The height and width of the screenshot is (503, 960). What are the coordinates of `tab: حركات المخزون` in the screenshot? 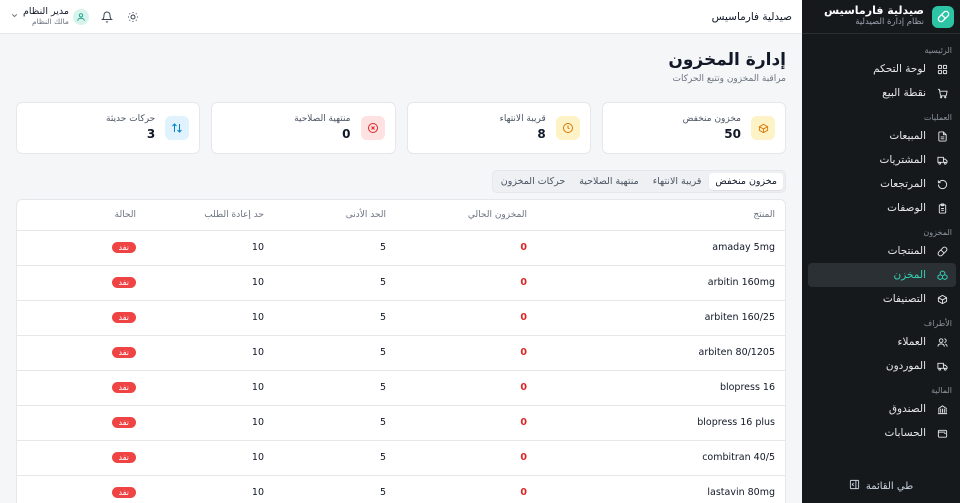 It's located at (533, 181).